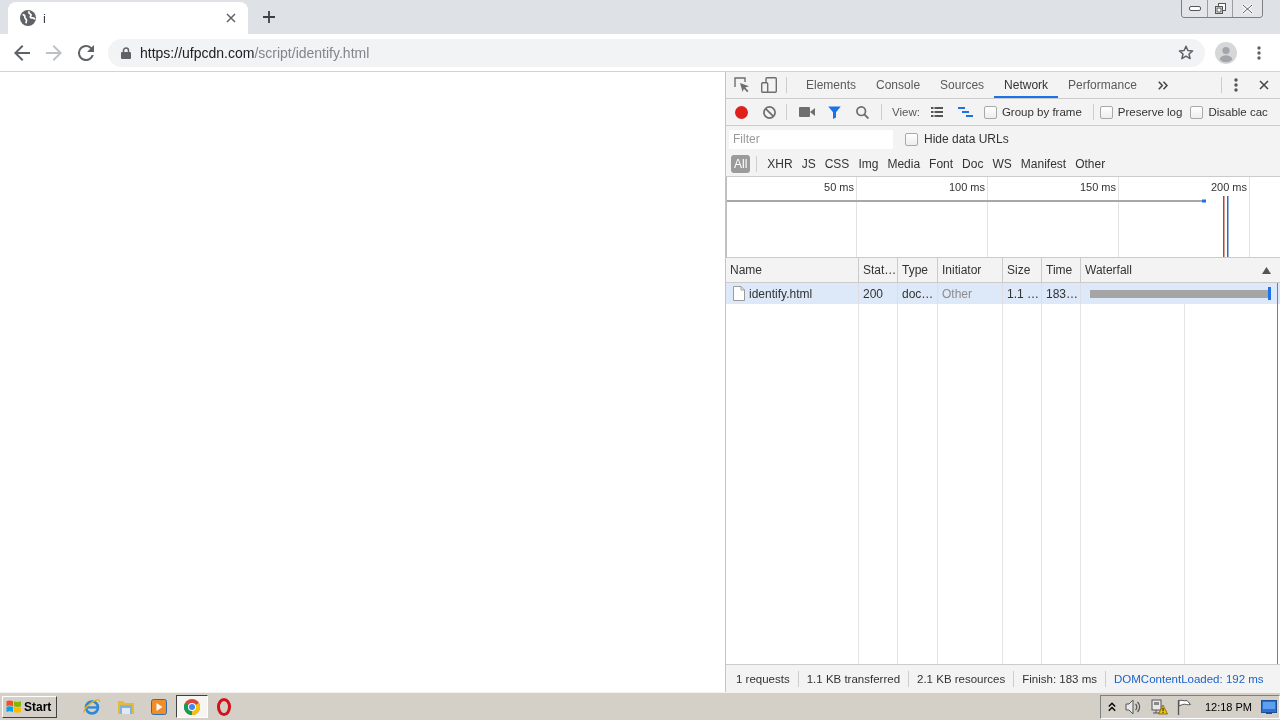  What do you see at coordinates (255, 52) in the screenshot?
I see `url-text: https://ufpcdn.com/script/identify.html` at bounding box center [255, 52].